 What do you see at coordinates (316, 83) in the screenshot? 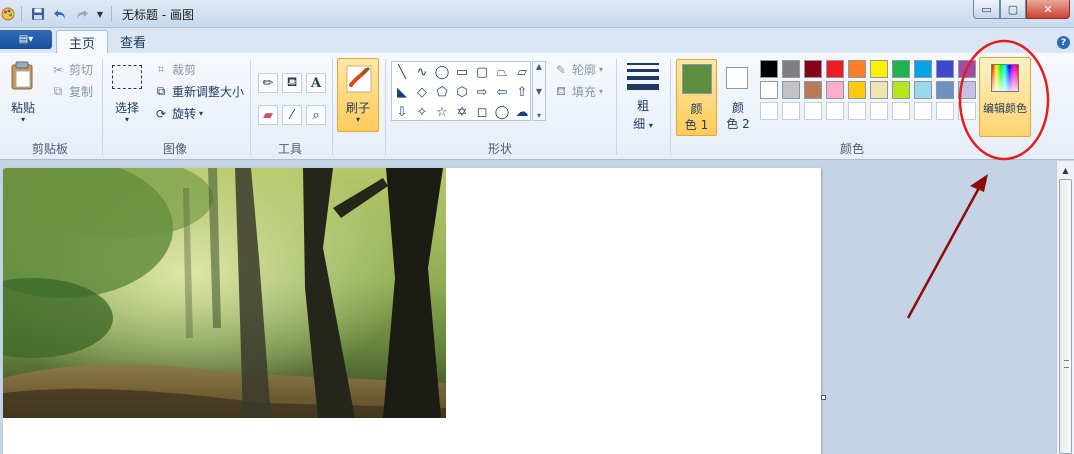
I see `text-tool: A` at bounding box center [316, 83].